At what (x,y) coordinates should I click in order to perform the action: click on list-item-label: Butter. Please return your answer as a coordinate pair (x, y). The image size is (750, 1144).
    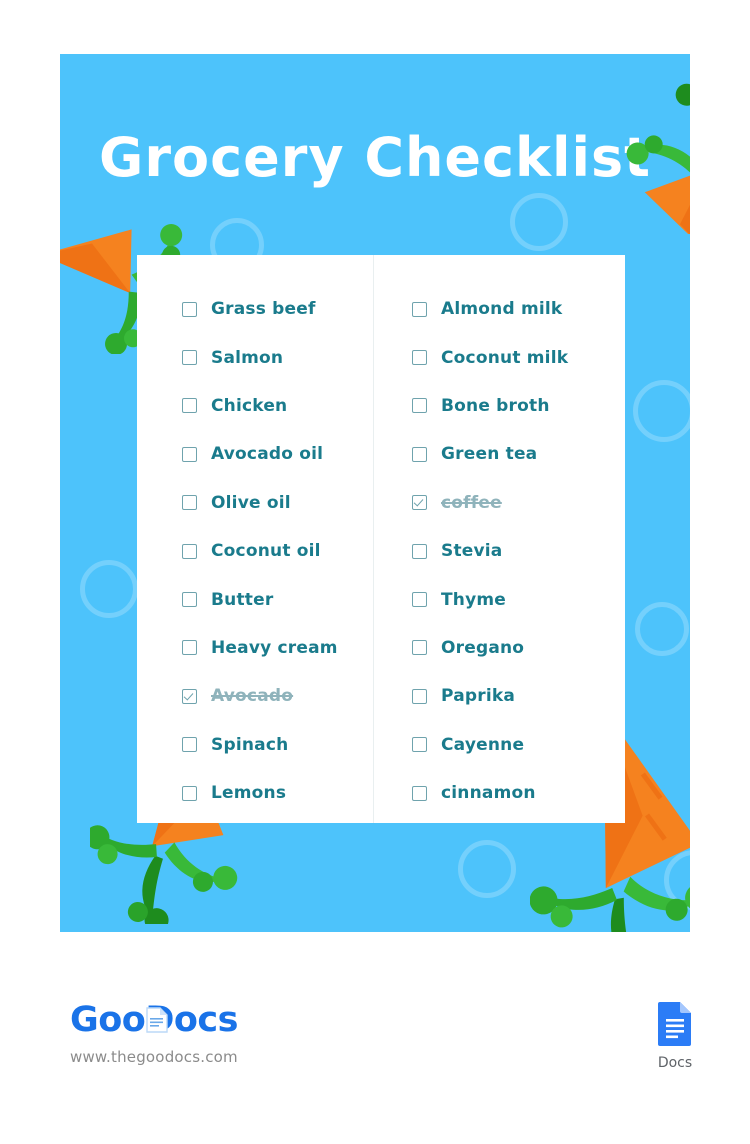
    Looking at the image, I should click on (242, 599).